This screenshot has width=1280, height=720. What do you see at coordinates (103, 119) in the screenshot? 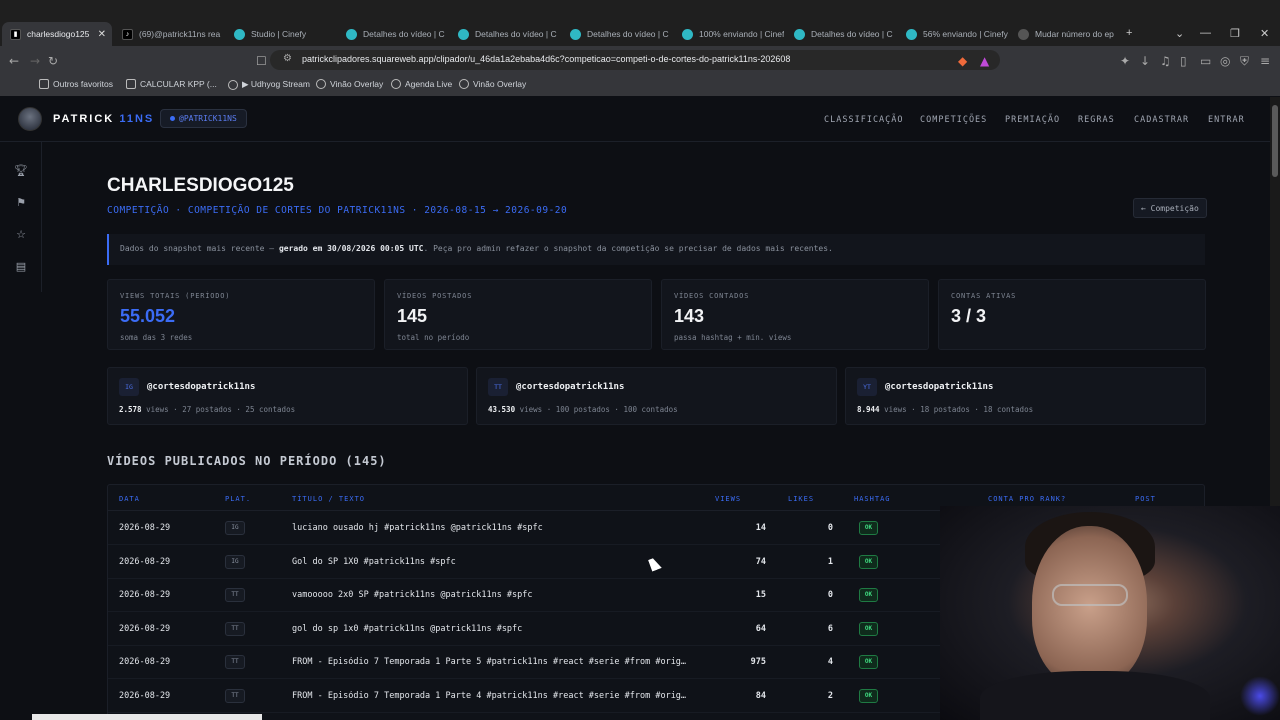
I see `site-logo: PATRICK 11NS` at bounding box center [103, 119].